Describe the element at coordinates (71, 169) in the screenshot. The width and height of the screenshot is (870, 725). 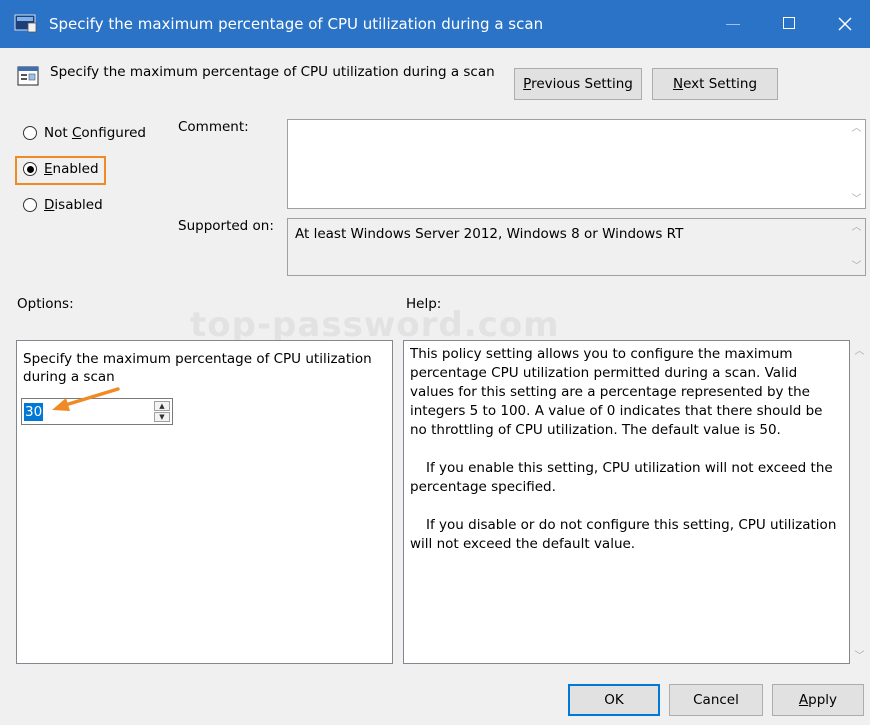
I see `radio-enabled-label: Enabled` at that location.